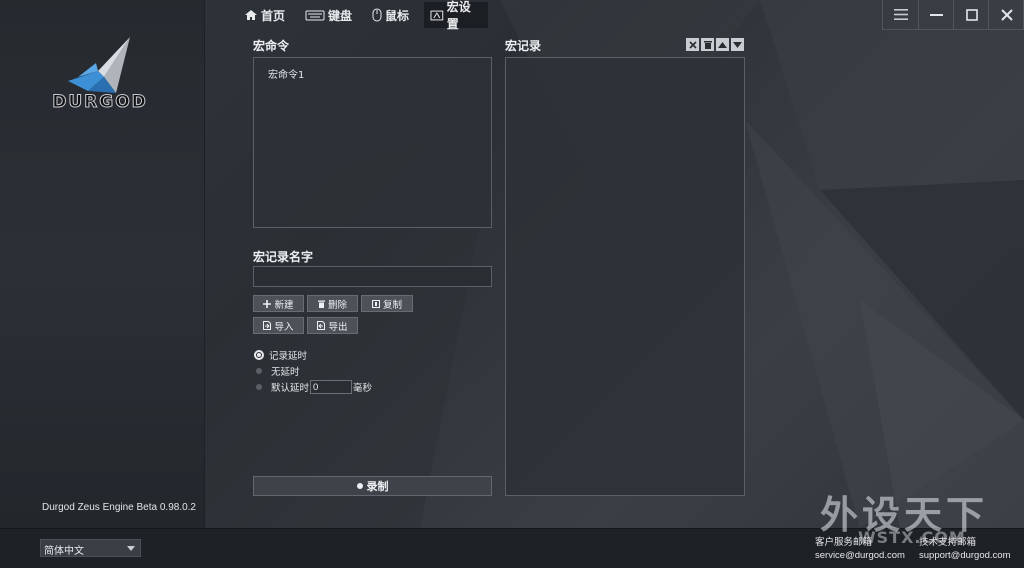  I want to click on import-button: 导入, so click(278, 325).